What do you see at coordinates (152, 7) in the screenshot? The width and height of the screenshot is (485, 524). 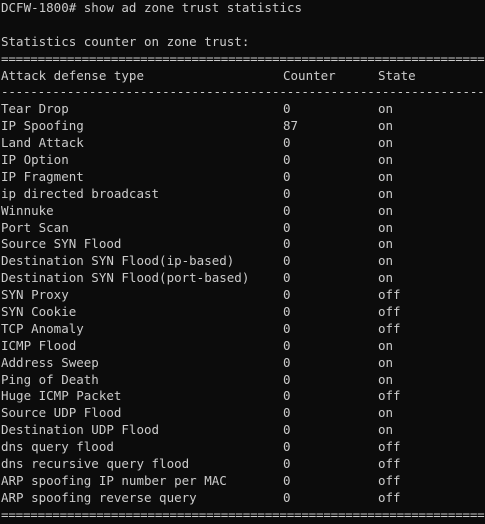 I see `command-prompt: DCFW-1800# show ad zone trust statistics` at bounding box center [152, 7].